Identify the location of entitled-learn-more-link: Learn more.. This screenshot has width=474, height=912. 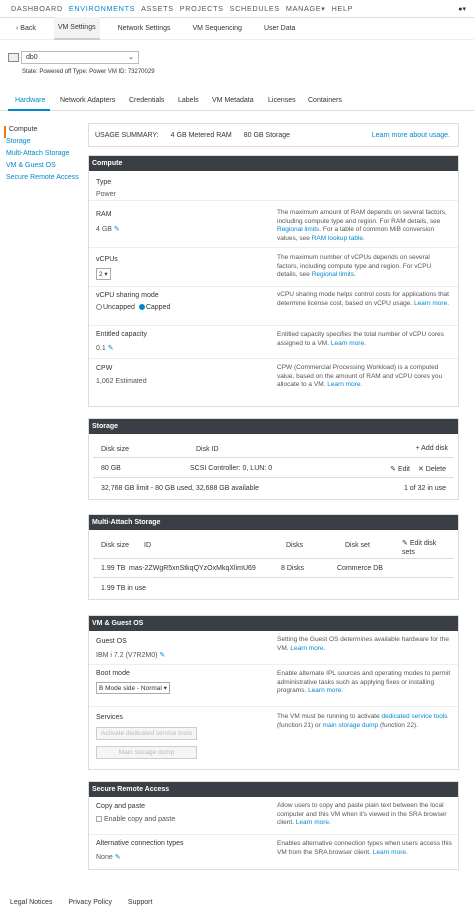
(348, 343).